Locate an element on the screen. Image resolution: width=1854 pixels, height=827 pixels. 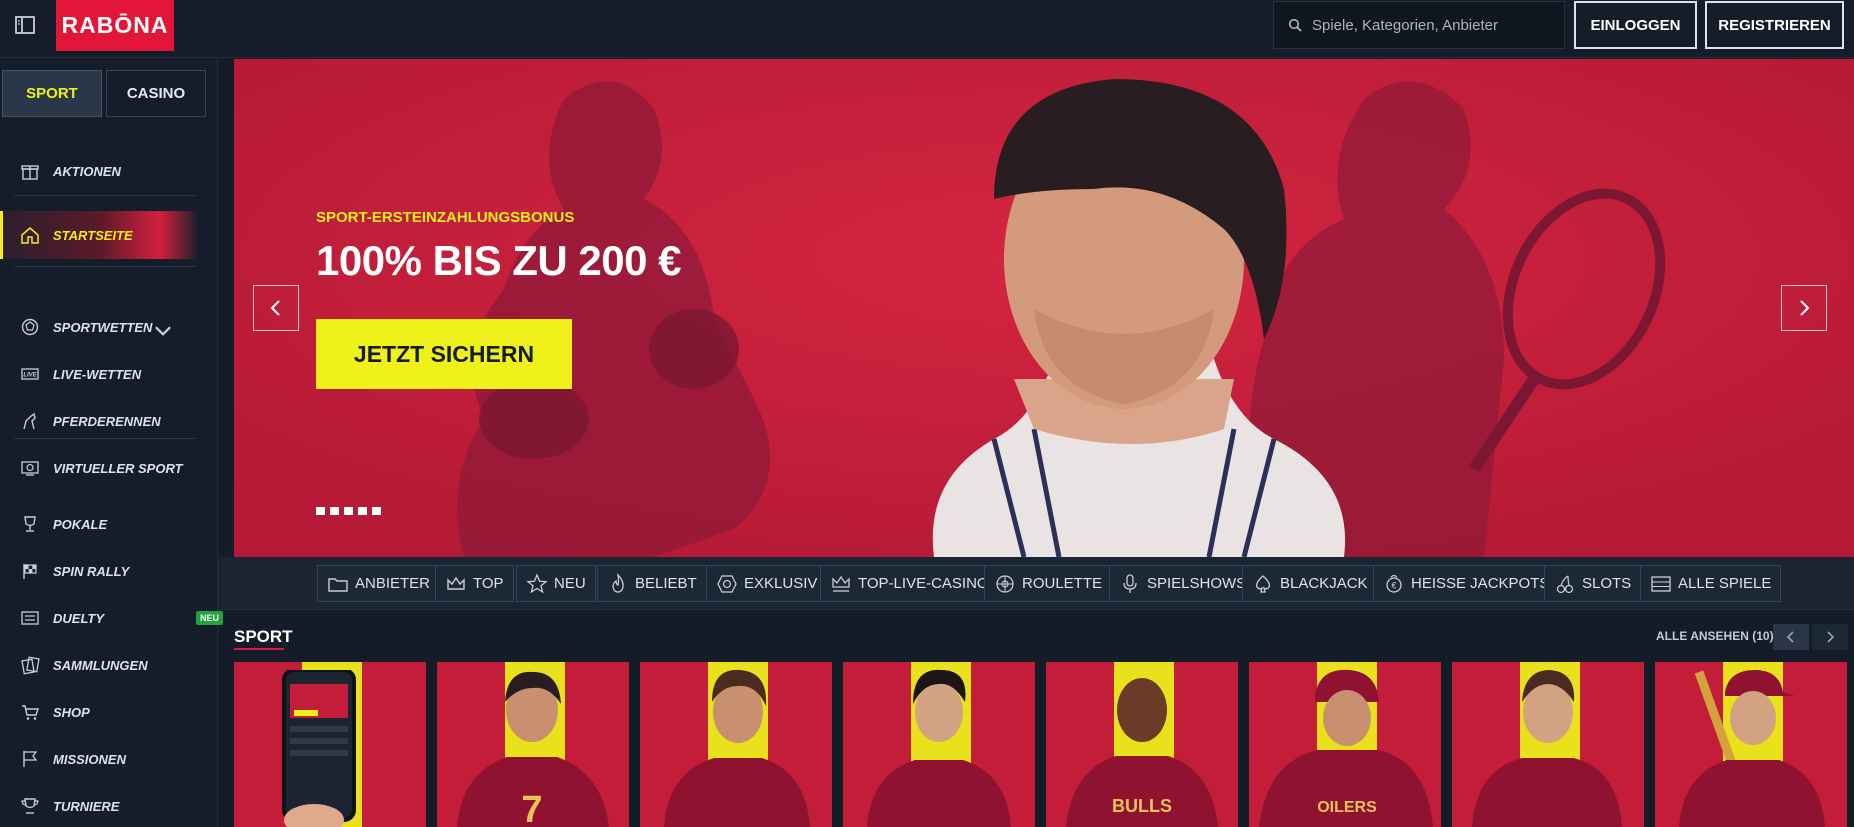
diamond-icon is located at coordinates (727, 583).